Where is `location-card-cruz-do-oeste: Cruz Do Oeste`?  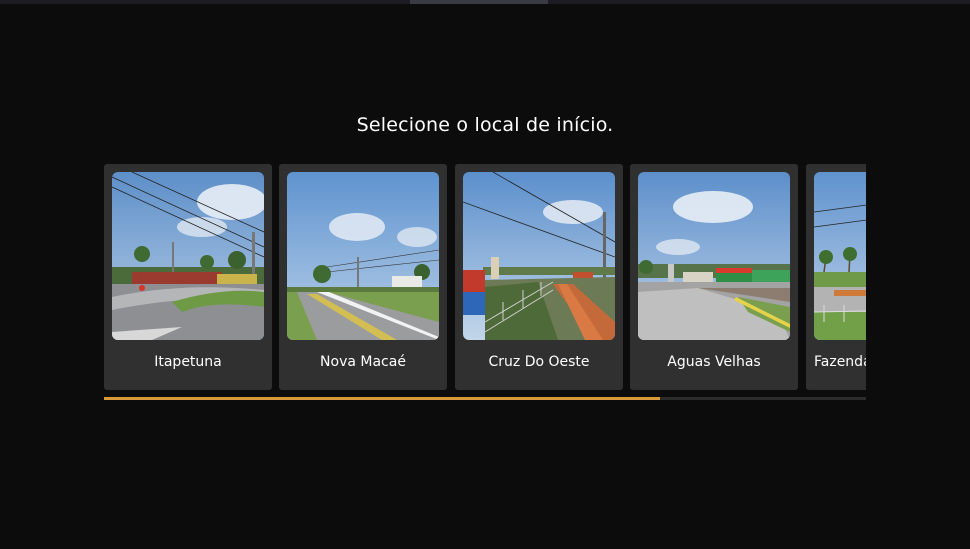 location-card-cruz-do-oeste: Cruz Do Oeste is located at coordinates (539, 277).